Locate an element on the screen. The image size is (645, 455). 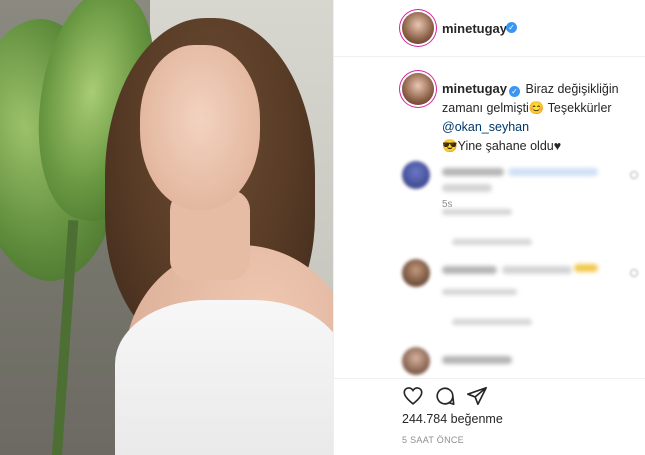
likes-count: 244.784 beğenme is located at coordinates (452, 419).